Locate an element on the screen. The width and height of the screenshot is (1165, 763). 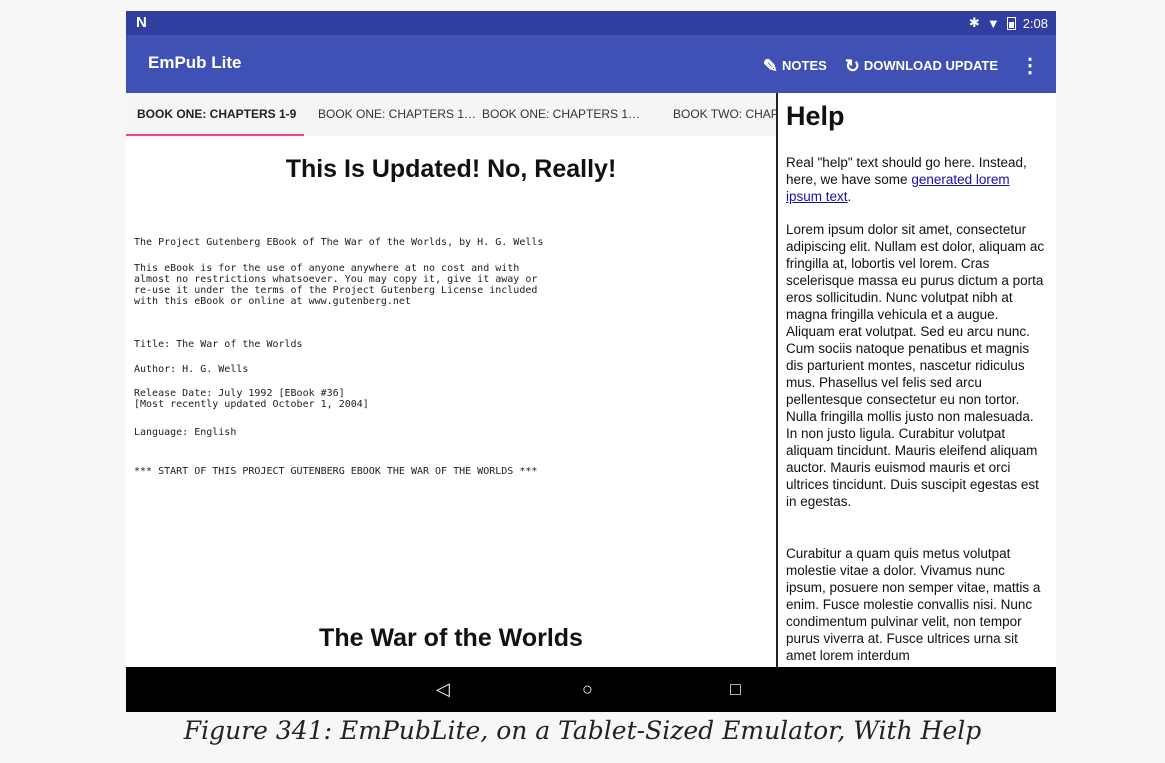
back-icon: ◁ is located at coordinates (443, 689).